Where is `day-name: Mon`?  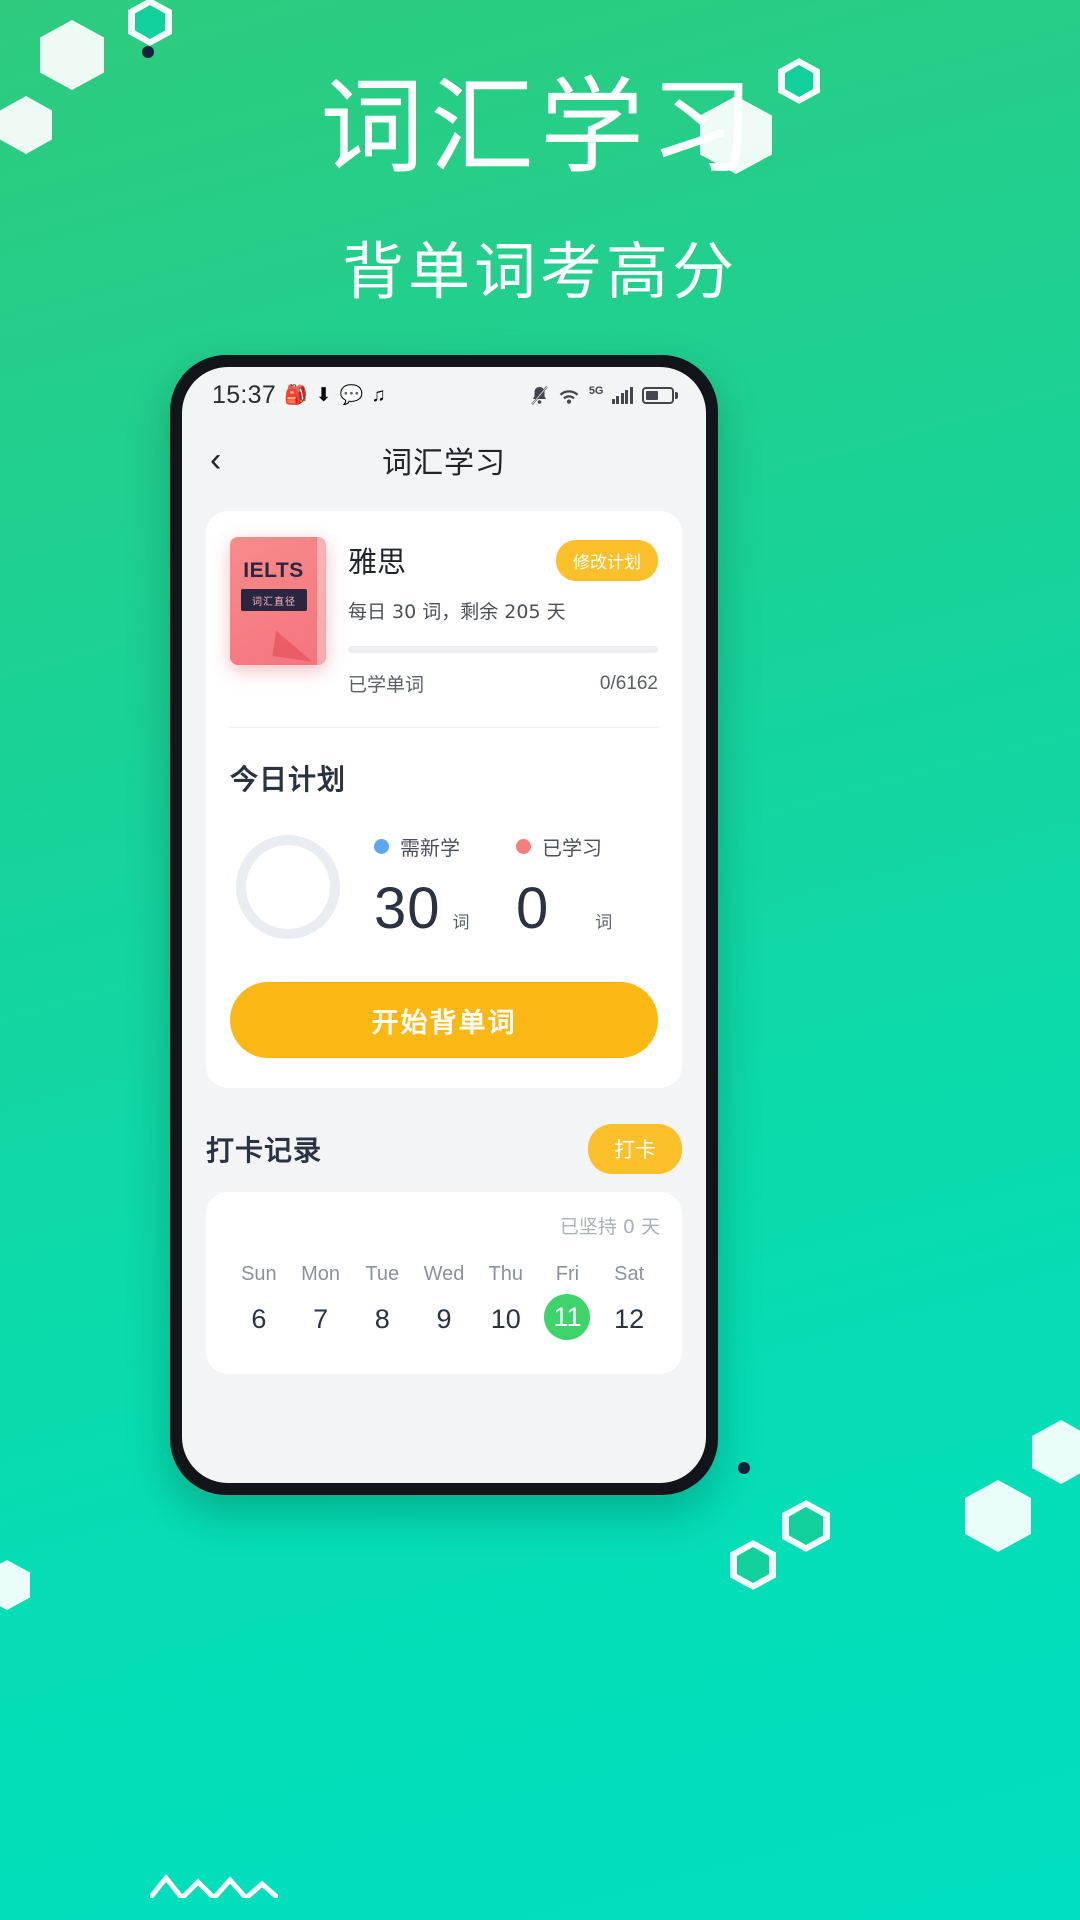
day-name: Mon is located at coordinates (321, 1274).